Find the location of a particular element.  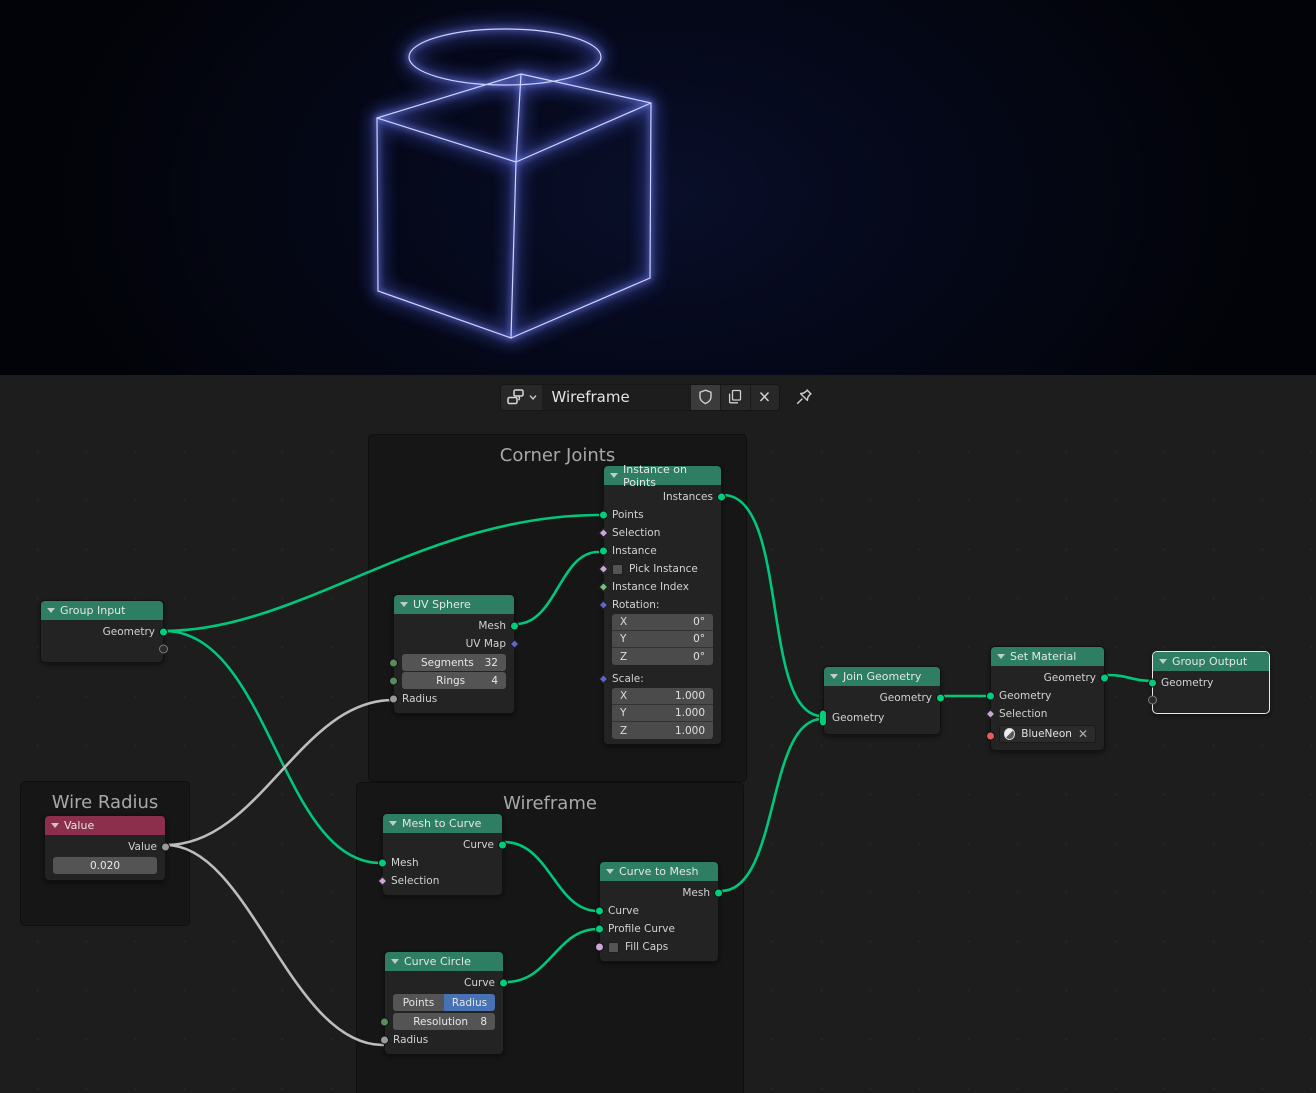

node-group-input: Group Input Geometry is located at coordinates (104, 631).